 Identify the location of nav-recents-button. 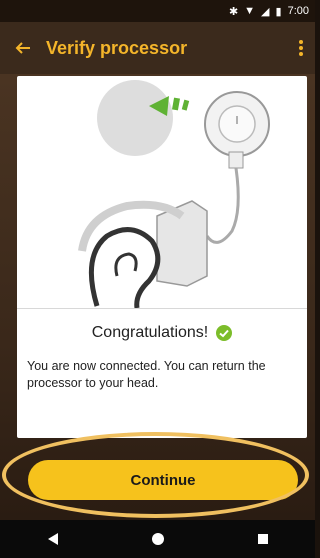
(263, 539).